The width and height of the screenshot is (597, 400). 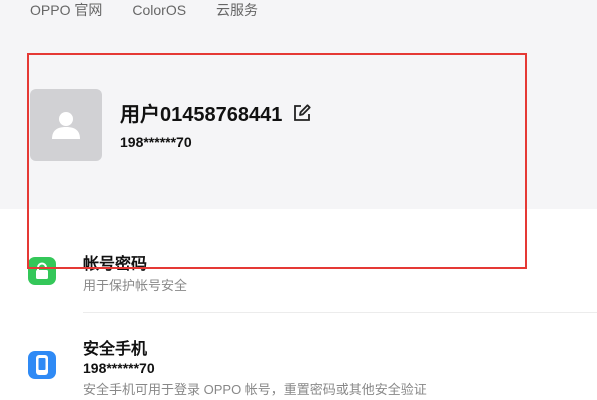 What do you see at coordinates (135, 285) in the screenshot?
I see `item-desc-password: 用于保护帐号安全` at bounding box center [135, 285].